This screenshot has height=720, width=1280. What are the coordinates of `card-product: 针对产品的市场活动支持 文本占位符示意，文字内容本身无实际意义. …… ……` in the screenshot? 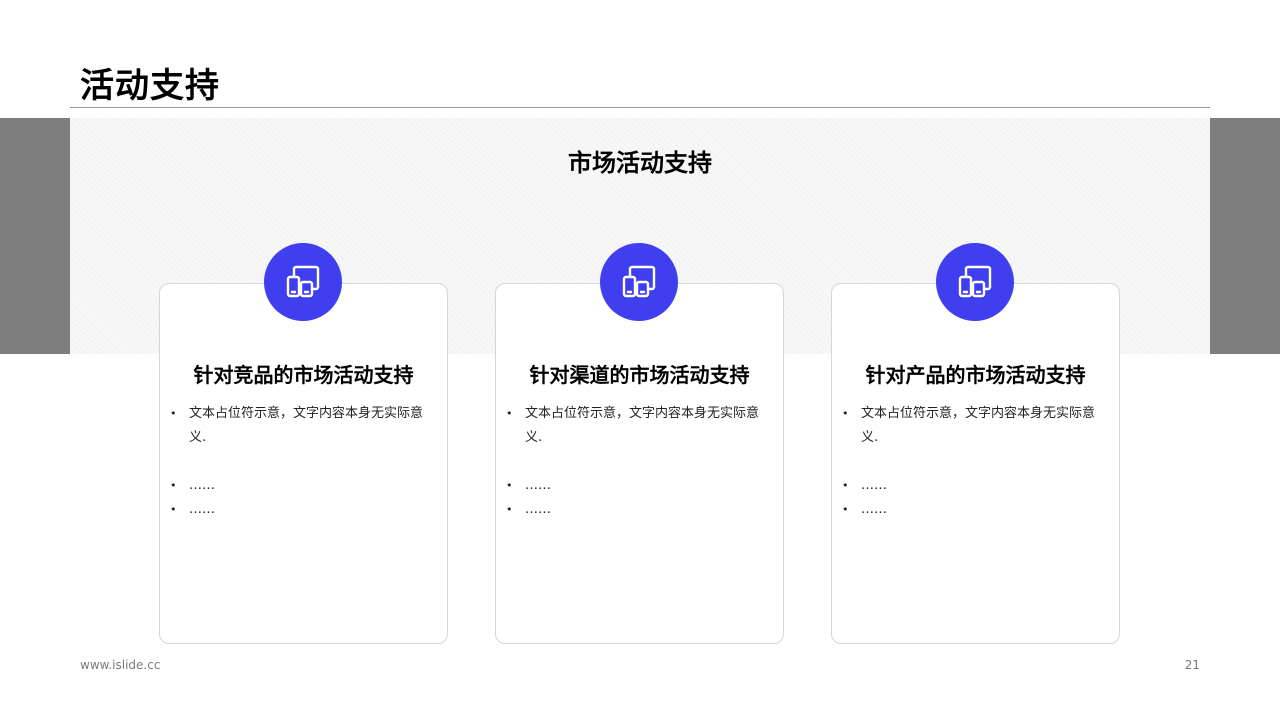 It's located at (975, 463).